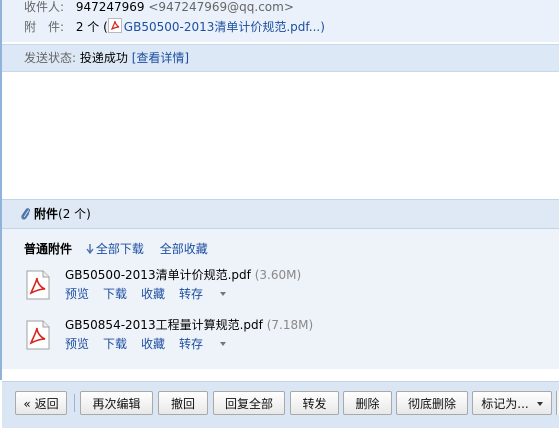 Image resolution: width=559 pixels, height=437 pixels. I want to click on attachment-name: GB50854-2013工程量计算规范.pdf, so click(164, 325).